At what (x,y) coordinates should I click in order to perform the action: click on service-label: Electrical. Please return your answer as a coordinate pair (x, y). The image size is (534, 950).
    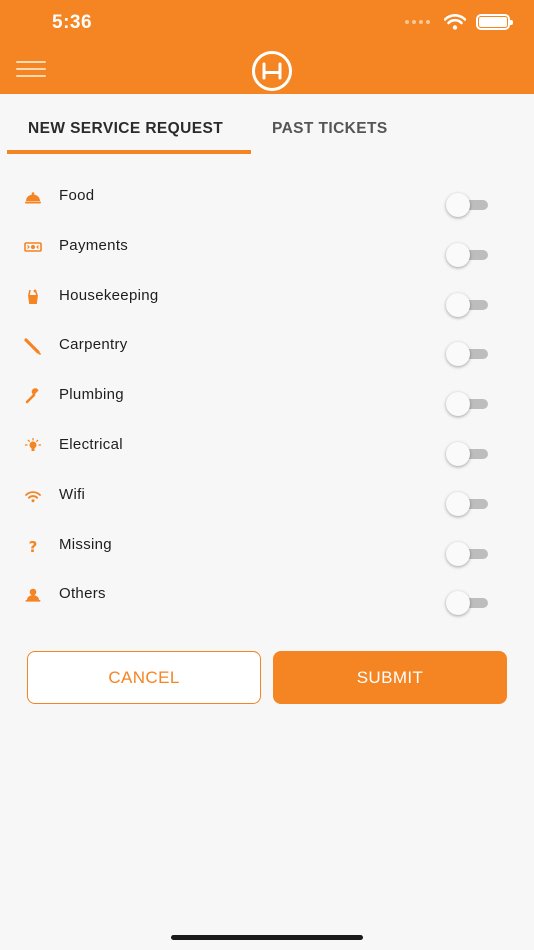
    Looking at the image, I should click on (91, 444).